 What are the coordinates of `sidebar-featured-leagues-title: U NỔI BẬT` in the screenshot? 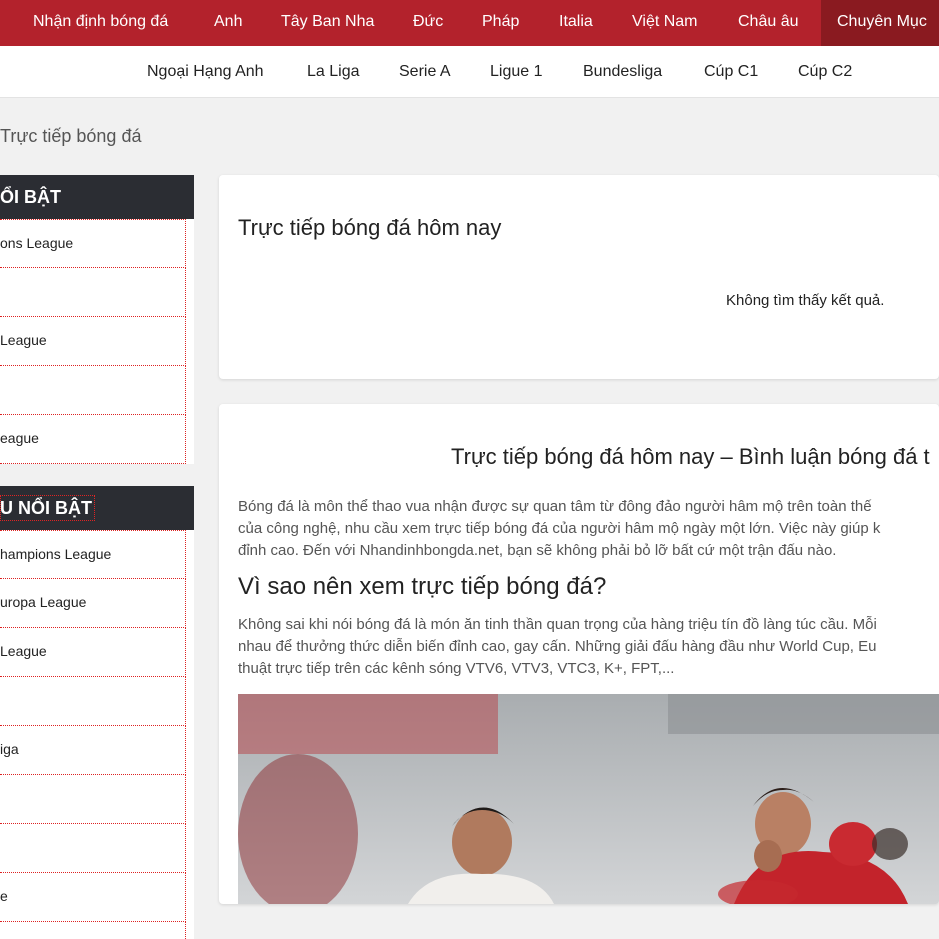 It's located at (97, 508).